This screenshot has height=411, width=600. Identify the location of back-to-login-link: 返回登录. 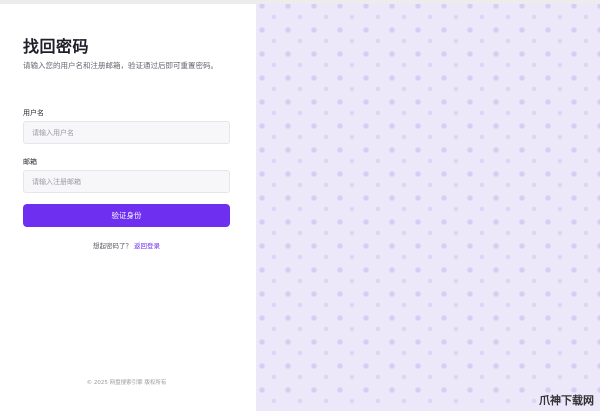
(147, 246).